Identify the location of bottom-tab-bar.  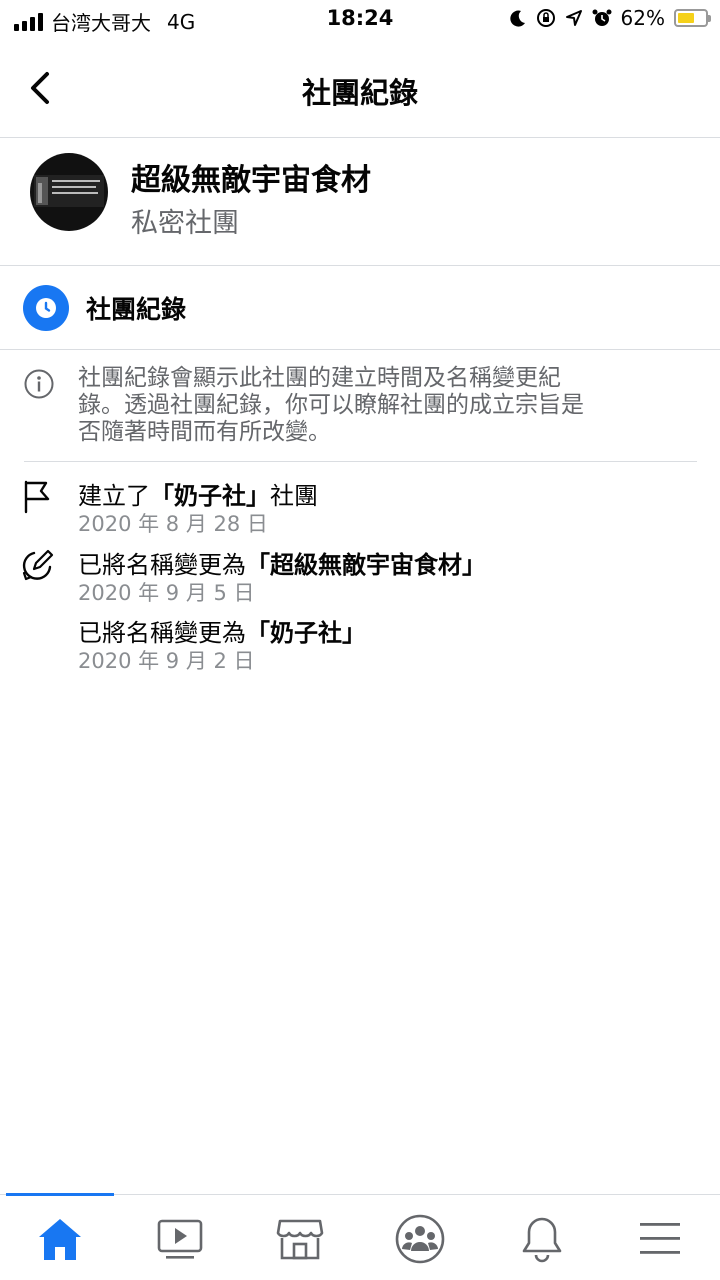
(360, 1236).